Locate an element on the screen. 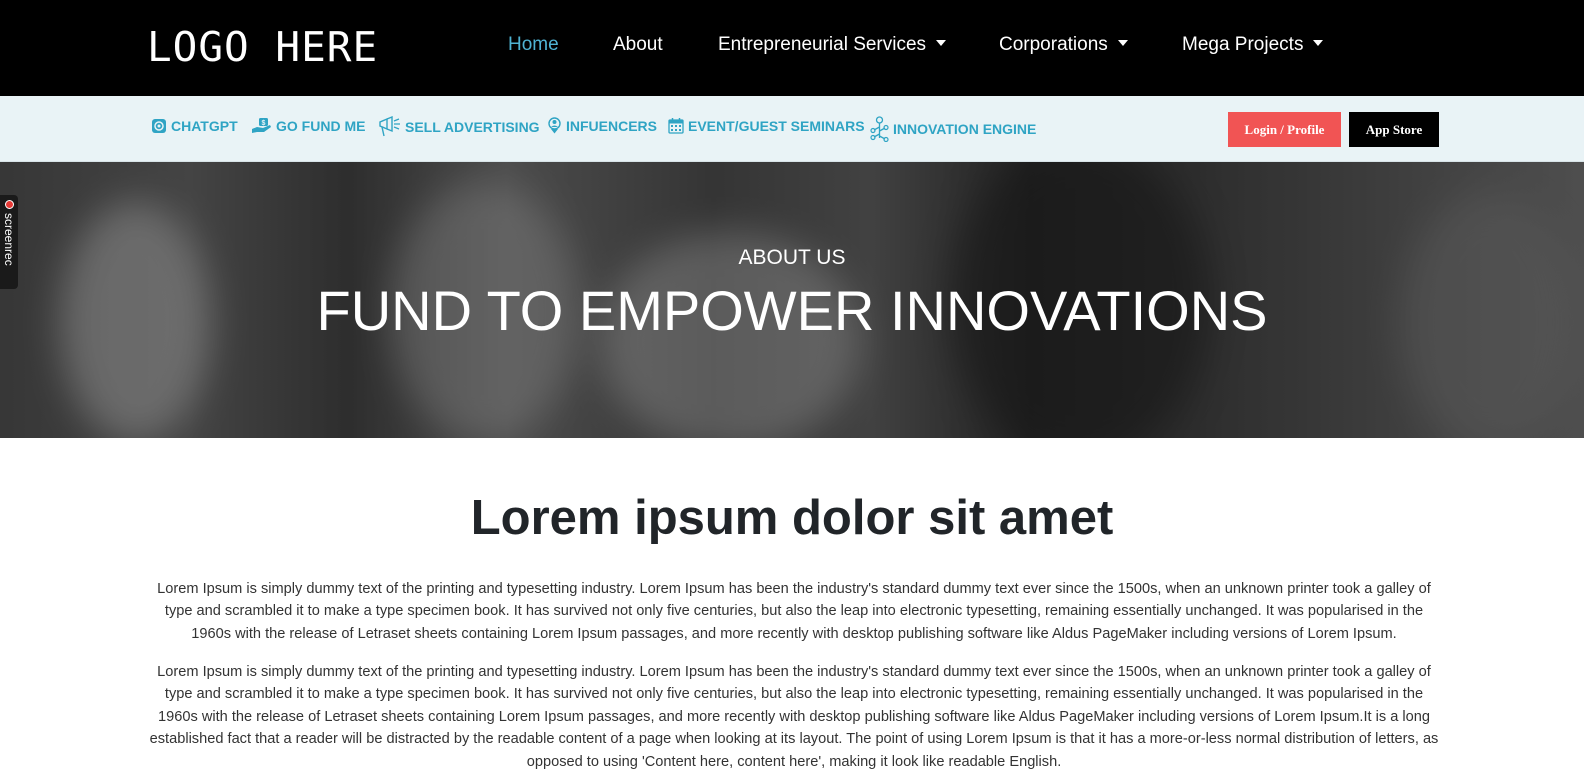 The width and height of the screenshot is (1584, 778). nav-about: About is located at coordinates (638, 45).